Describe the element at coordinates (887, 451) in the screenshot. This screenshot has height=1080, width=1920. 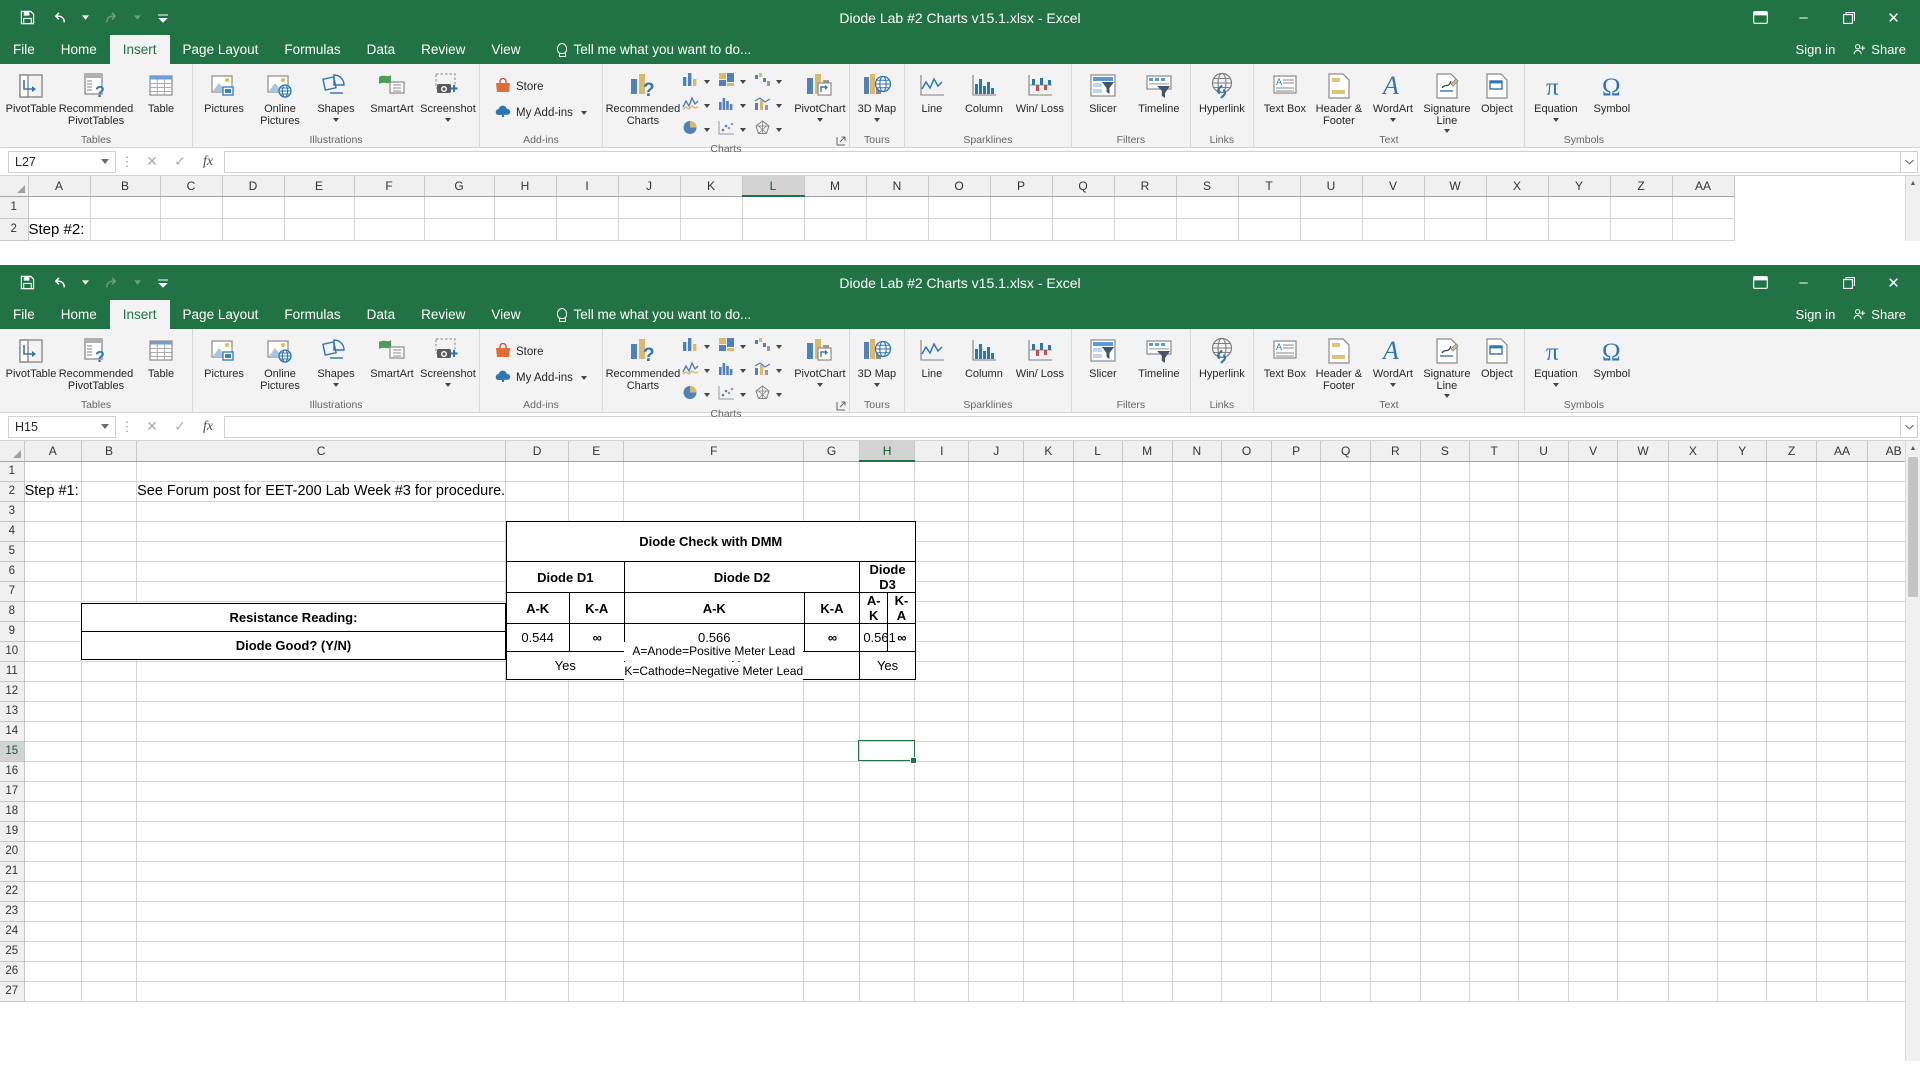
I see `column-header-H: H` at that location.